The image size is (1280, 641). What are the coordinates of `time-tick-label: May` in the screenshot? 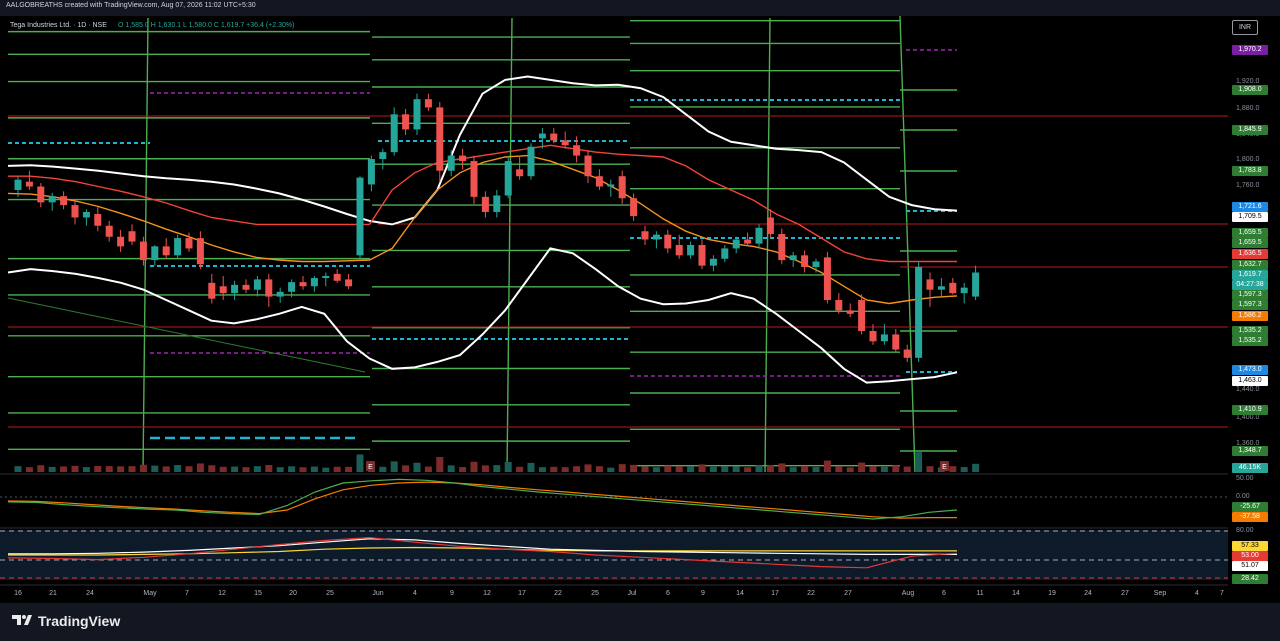 It's located at (150, 593).